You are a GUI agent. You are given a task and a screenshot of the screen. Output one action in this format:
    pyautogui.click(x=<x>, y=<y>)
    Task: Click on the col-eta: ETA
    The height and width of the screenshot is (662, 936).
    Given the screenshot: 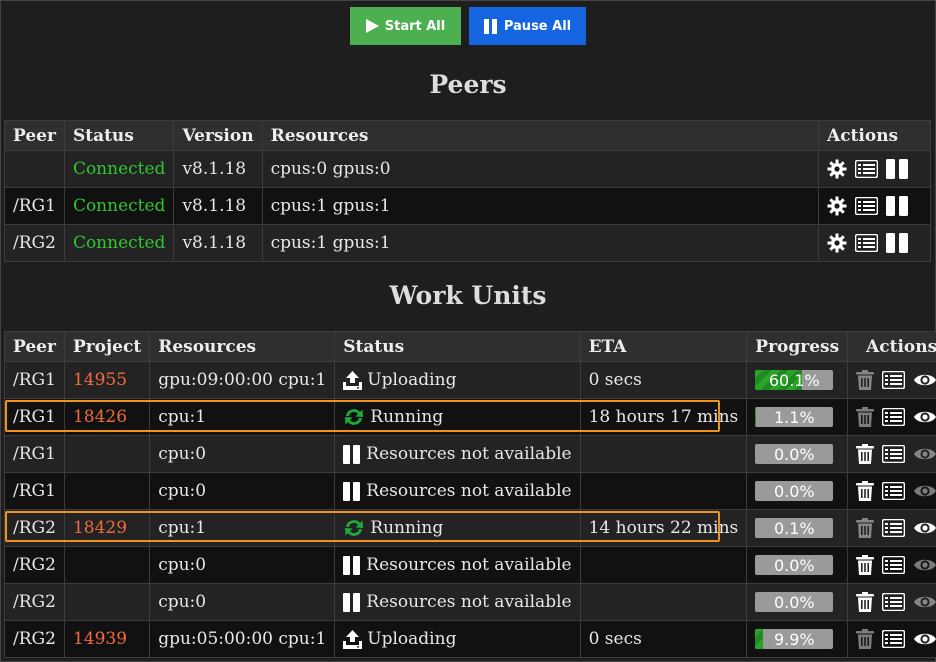 What is the action you would take?
    pyautogui.click(x=663, y=346)
    